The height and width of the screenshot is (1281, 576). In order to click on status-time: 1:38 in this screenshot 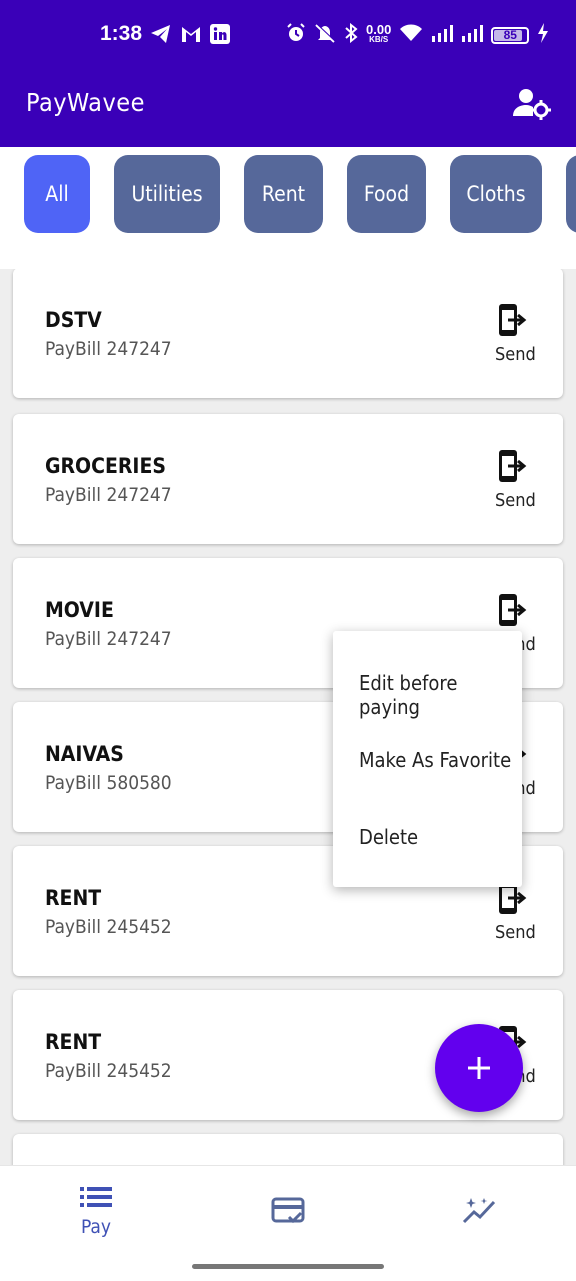, I will do `click(121, 33)`.